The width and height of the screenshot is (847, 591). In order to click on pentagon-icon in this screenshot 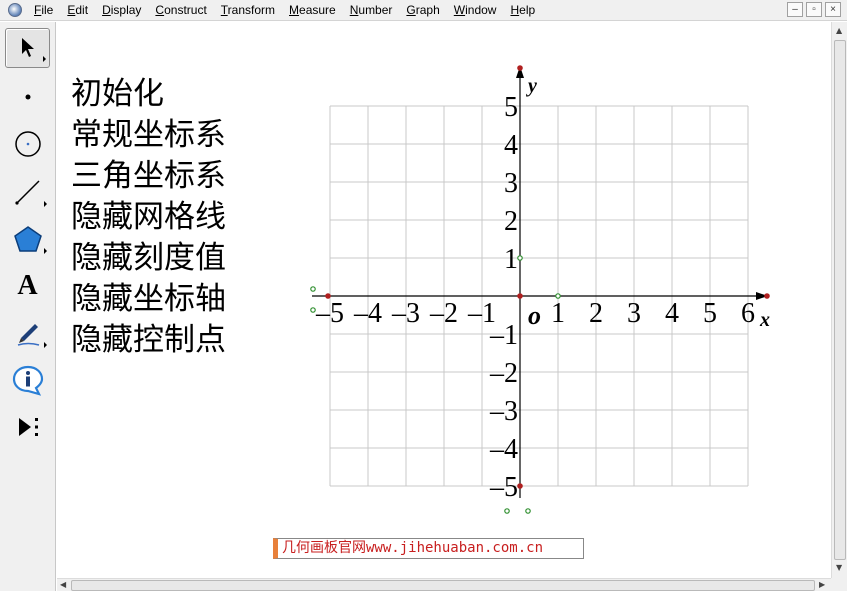, I will do `click(27, 239)`.